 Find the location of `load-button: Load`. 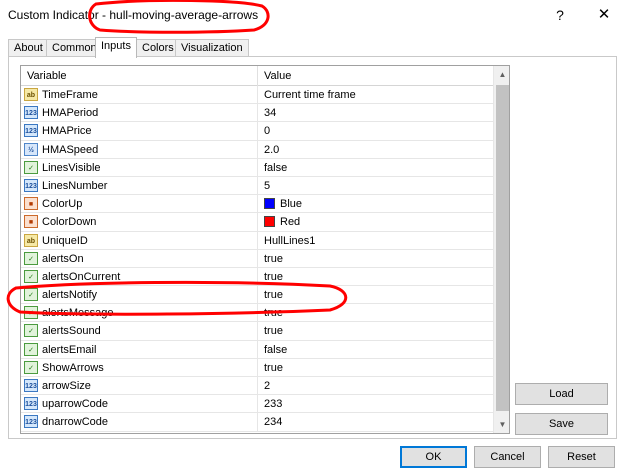

load-button: Load is located at coordinates (561, 394).